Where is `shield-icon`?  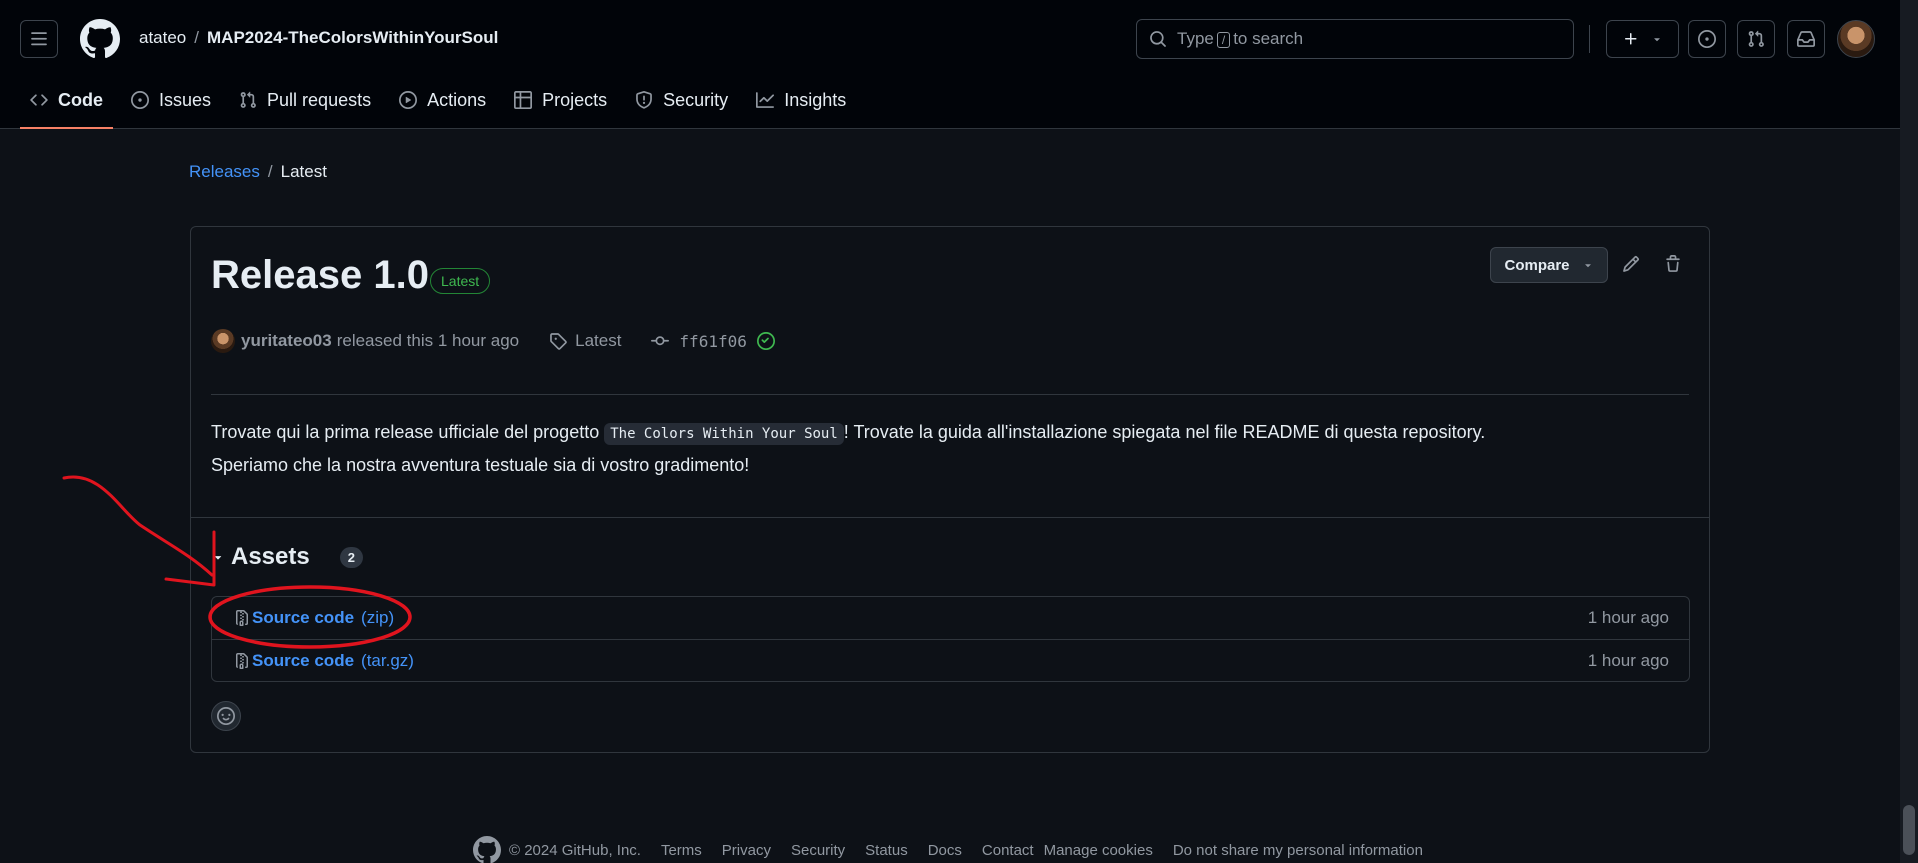
shield-icon is located at coordinates (644, 100).